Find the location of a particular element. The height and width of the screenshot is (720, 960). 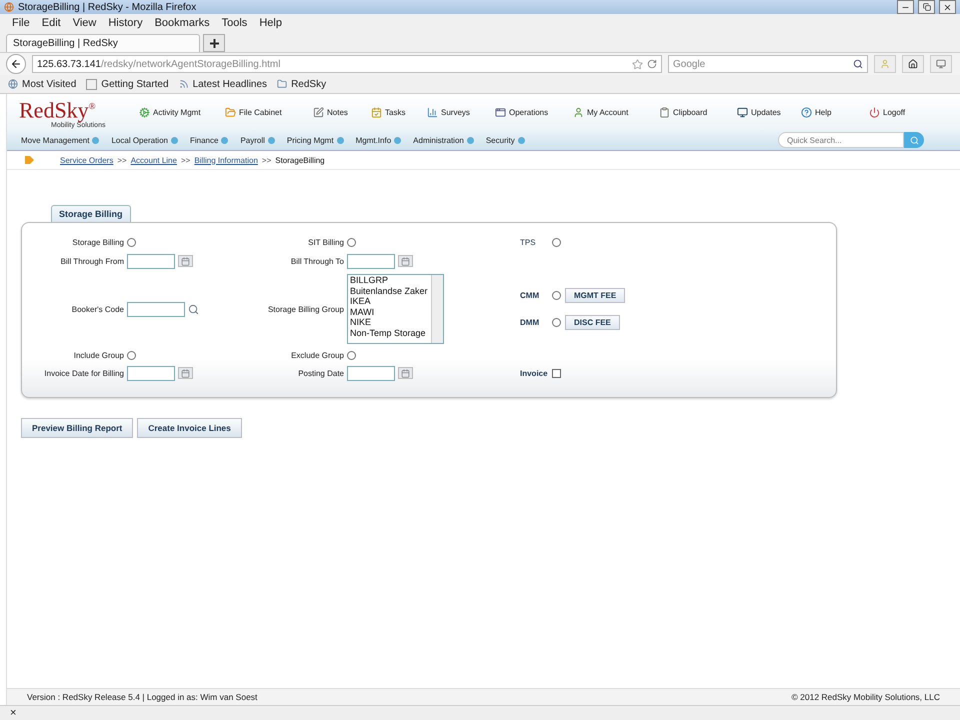

field-label: Invoice Date for Billing is located at coordinates (83, 373).